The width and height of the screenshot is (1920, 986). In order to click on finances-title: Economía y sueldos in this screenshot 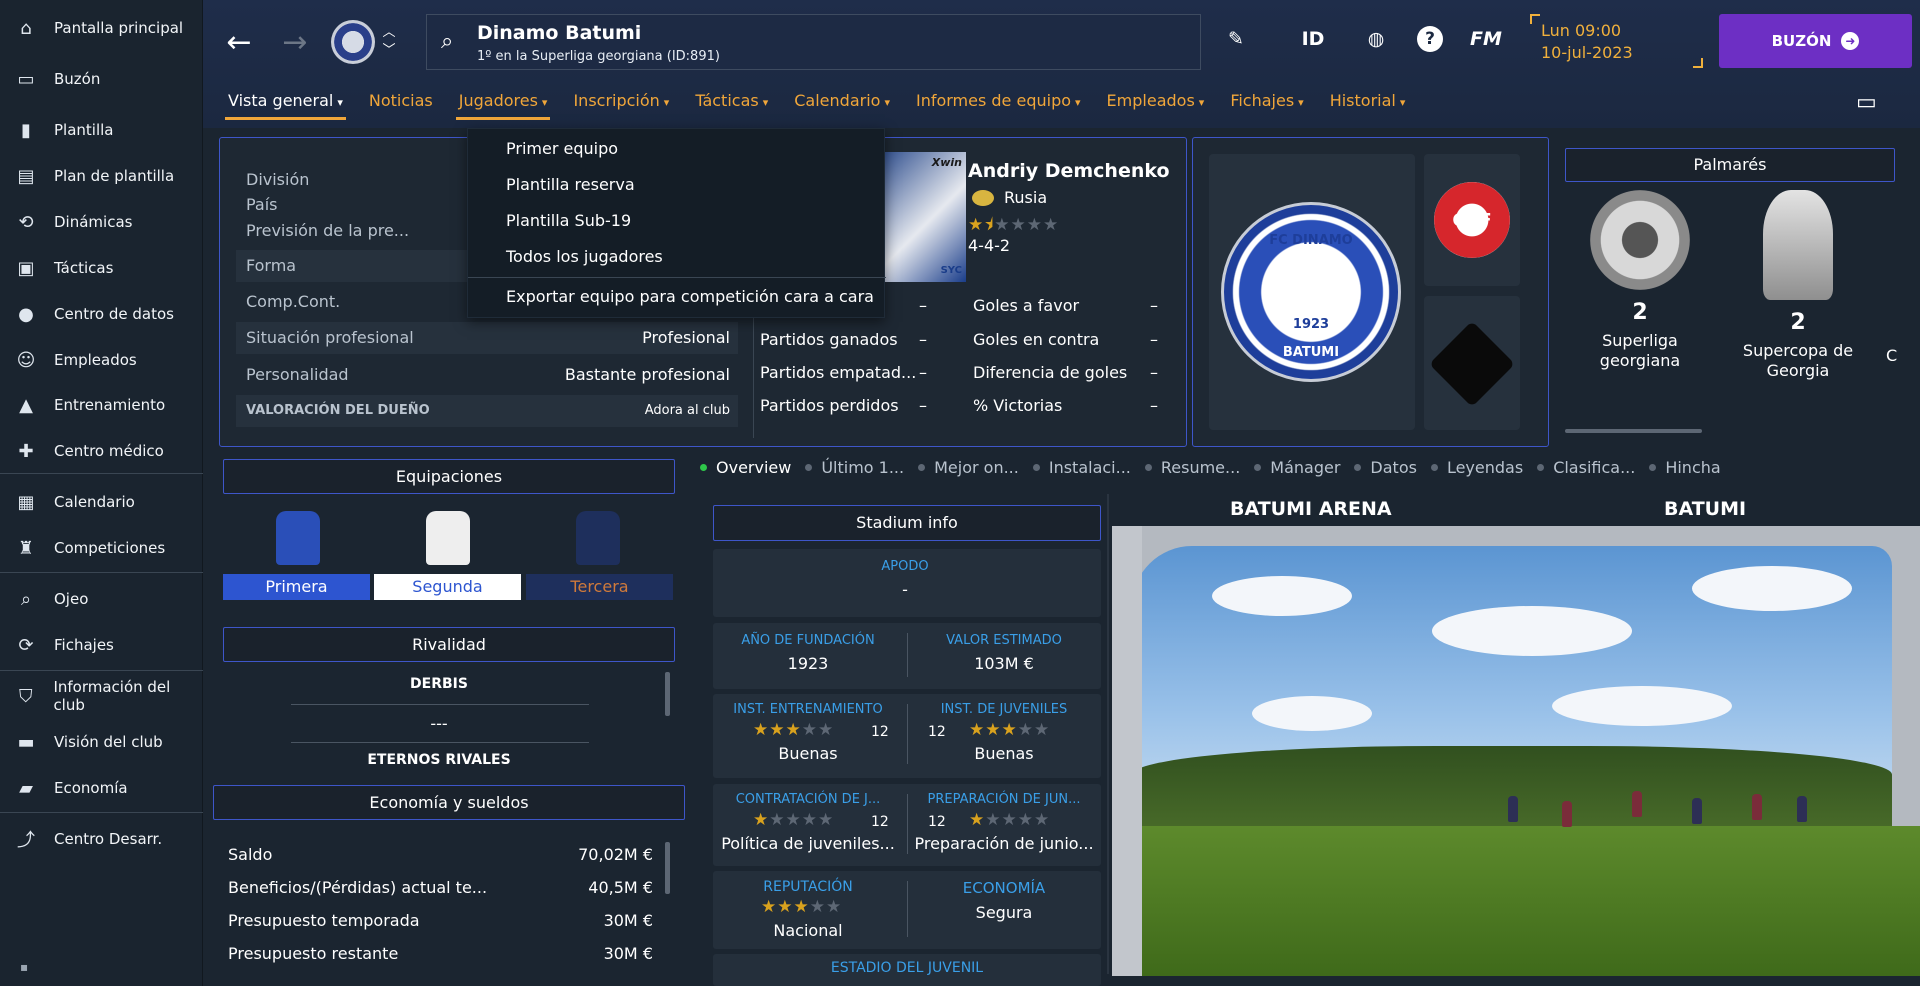, I will do `click(449, 802)`.